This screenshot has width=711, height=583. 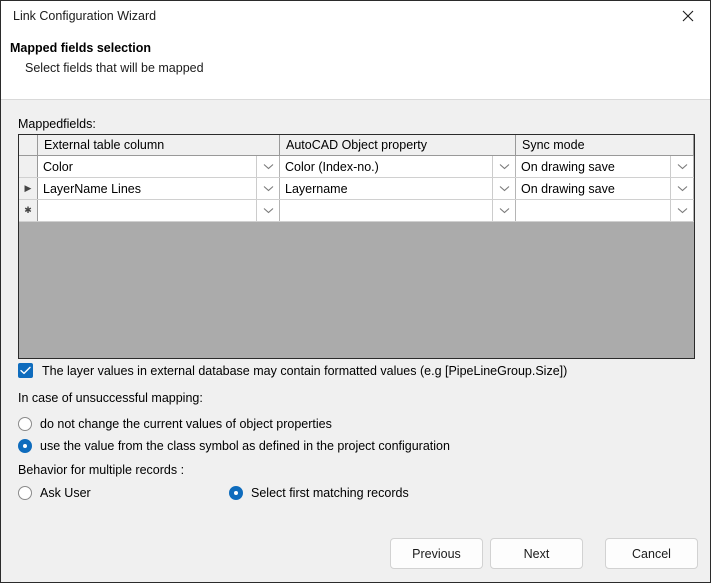 I want to click on next-button: Next, so click(x=536, y=553).